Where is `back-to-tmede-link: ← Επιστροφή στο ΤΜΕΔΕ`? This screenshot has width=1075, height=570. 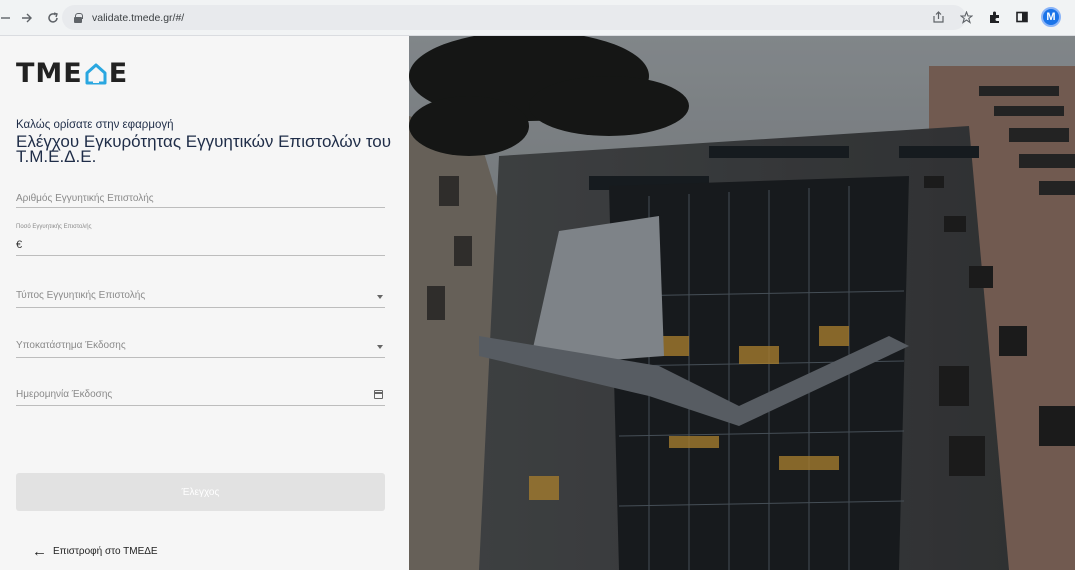
back-to-tmede-link: ← Επιστροφή στο ΤΜΕΔΕ is located at coordinates (95, 551).